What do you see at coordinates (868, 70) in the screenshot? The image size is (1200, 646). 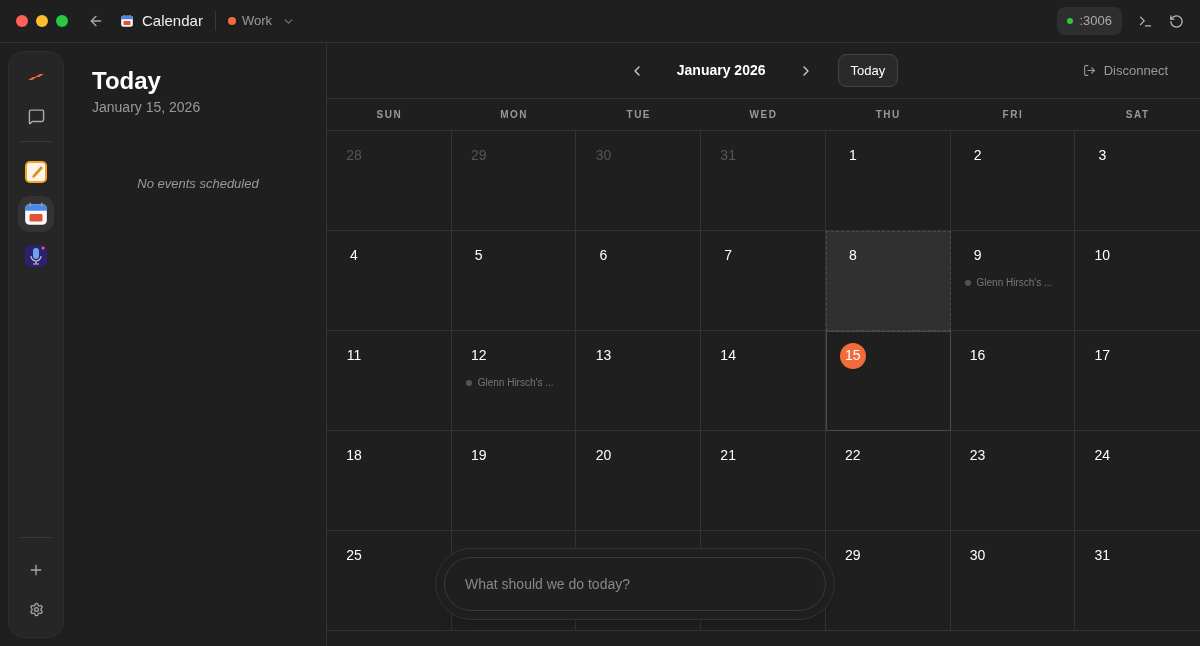 I see `today-button: Today` at bounding box center [868, 70].